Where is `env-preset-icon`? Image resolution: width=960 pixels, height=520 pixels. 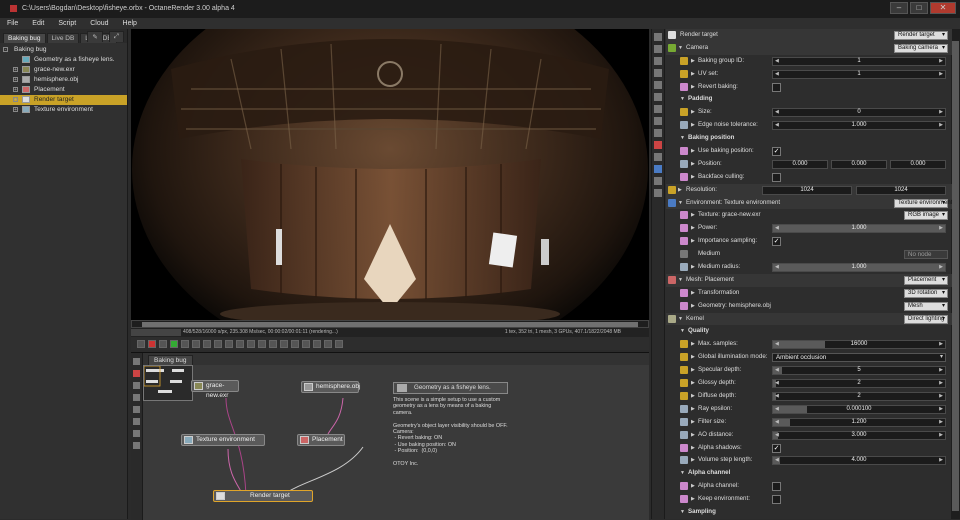 env-preset-icon is located at coordinates (658, 121).